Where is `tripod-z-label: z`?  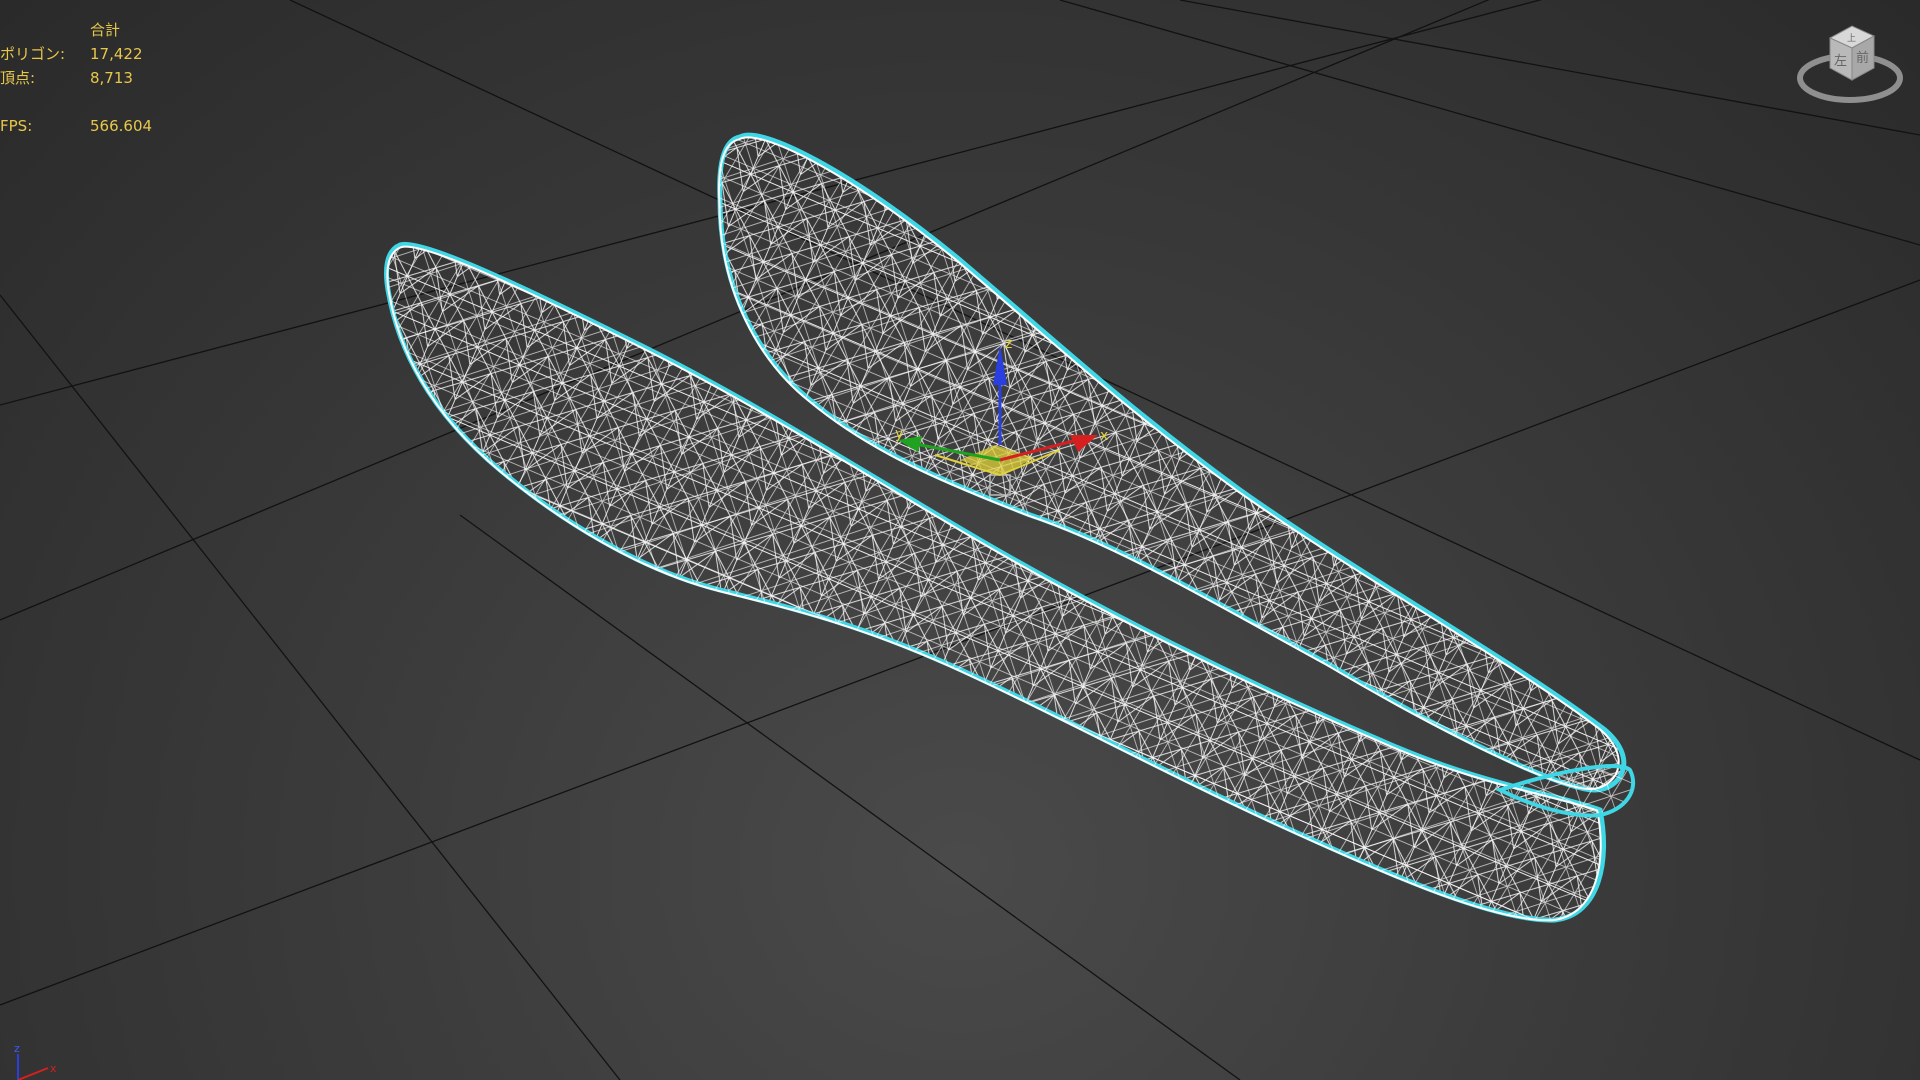 tripod-z-label: z is located at coordinates (17, 1048).